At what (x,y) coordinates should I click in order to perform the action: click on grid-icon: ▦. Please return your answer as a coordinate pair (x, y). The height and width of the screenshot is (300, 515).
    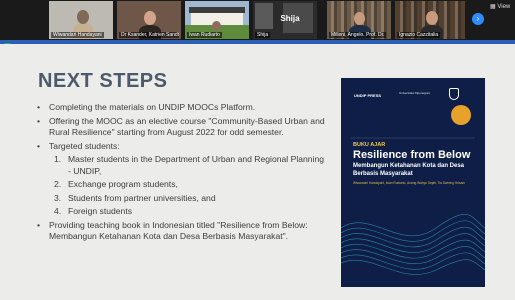
    Looking at the image, I should click on (493, 7).